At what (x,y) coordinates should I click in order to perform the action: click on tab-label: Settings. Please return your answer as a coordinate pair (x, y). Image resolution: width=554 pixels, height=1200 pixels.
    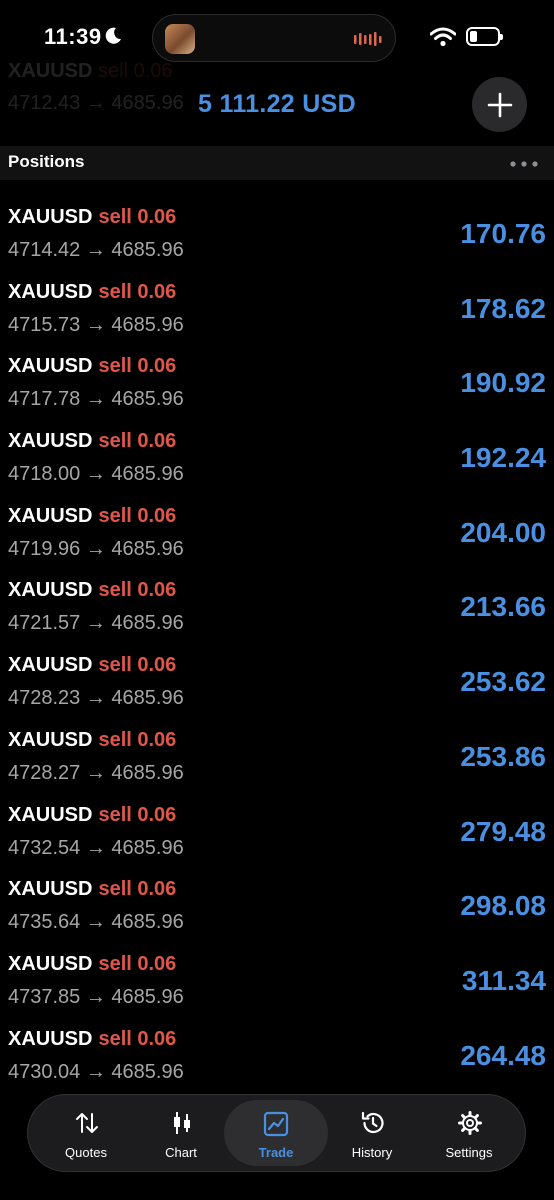
    Looking at the image, I should click on (469, 1152).